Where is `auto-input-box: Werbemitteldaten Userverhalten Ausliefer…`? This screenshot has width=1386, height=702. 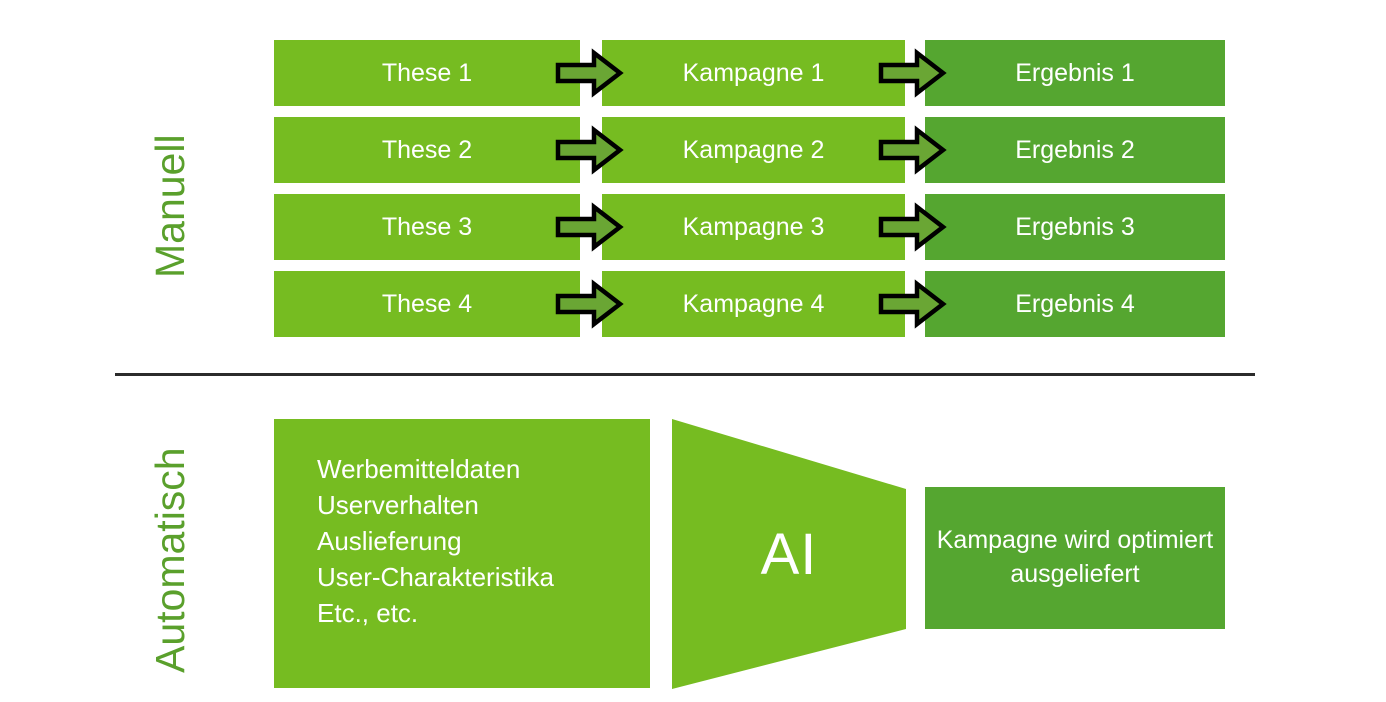 auto-input-box: Werbemitteldaten Userverhalten Ausliefer… is located at coordinates (462, 553).